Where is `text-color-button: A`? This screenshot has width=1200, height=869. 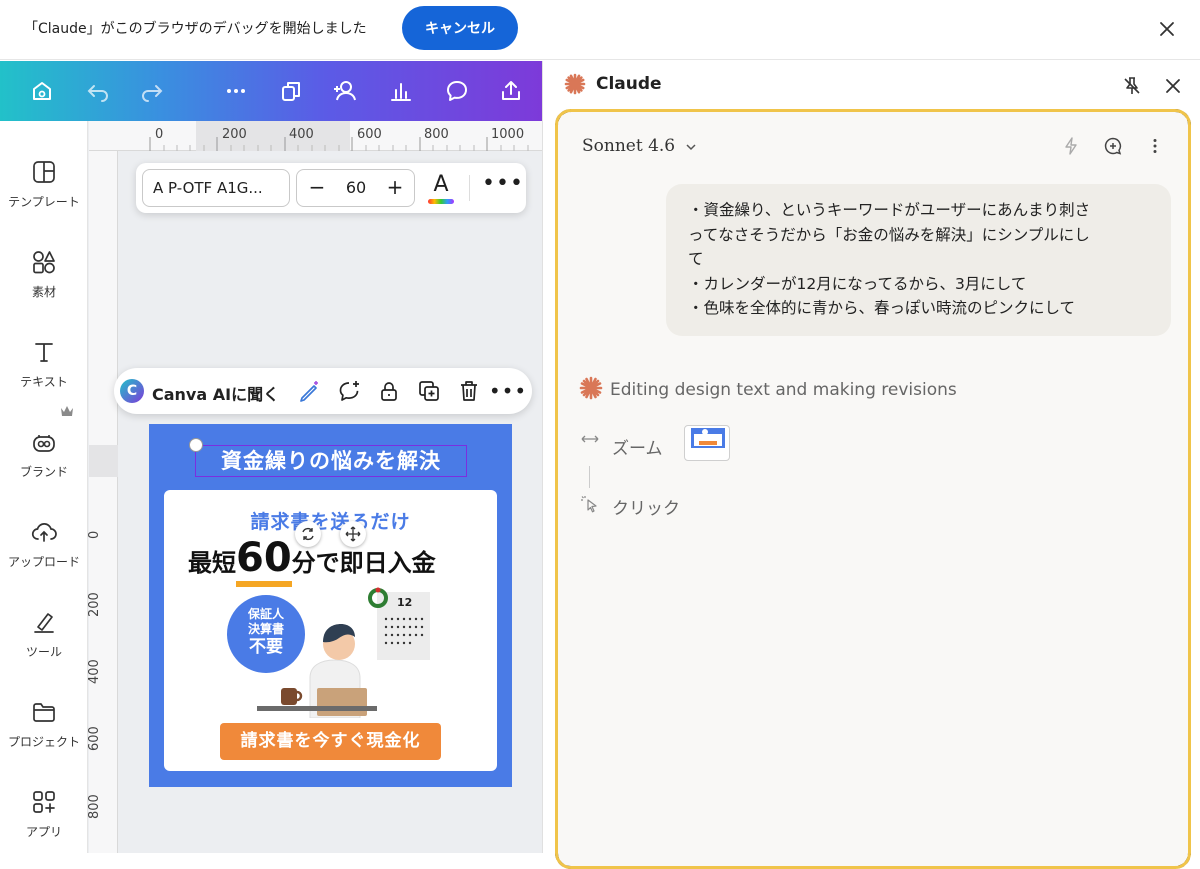
text-color-button: A is located at coordinates (441, 188).